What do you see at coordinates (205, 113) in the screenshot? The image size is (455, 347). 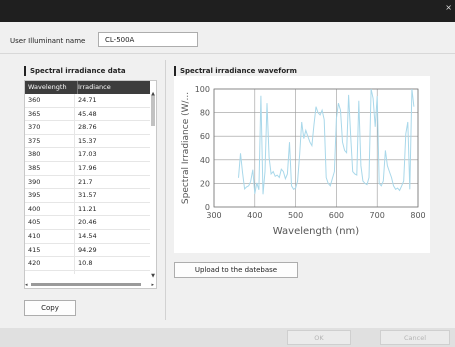 I see `y-tick-label: 80` at bounding box center [205, 113].